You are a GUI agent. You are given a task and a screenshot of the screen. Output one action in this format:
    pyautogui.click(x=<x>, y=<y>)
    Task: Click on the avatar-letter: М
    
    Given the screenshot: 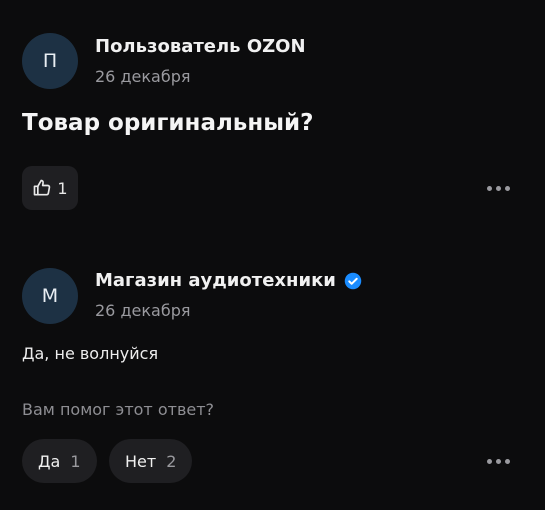 What is the action you would take?
    pyautogui.click(x=50, y=296)
    